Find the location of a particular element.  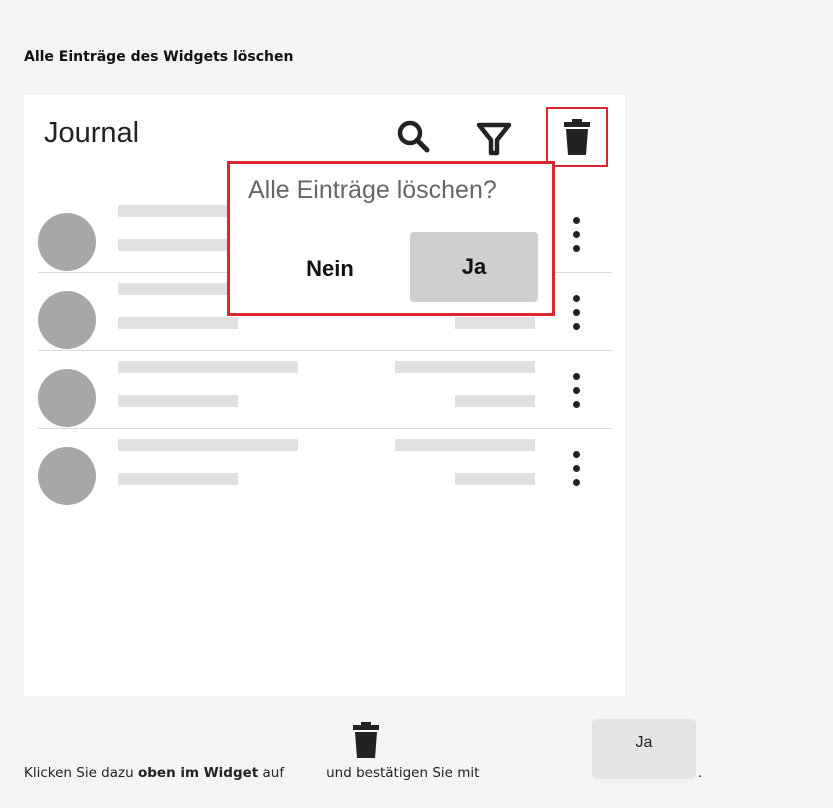

page-heading: Alle Einträge des Widgets löschen is located at coordinates (159, 57).